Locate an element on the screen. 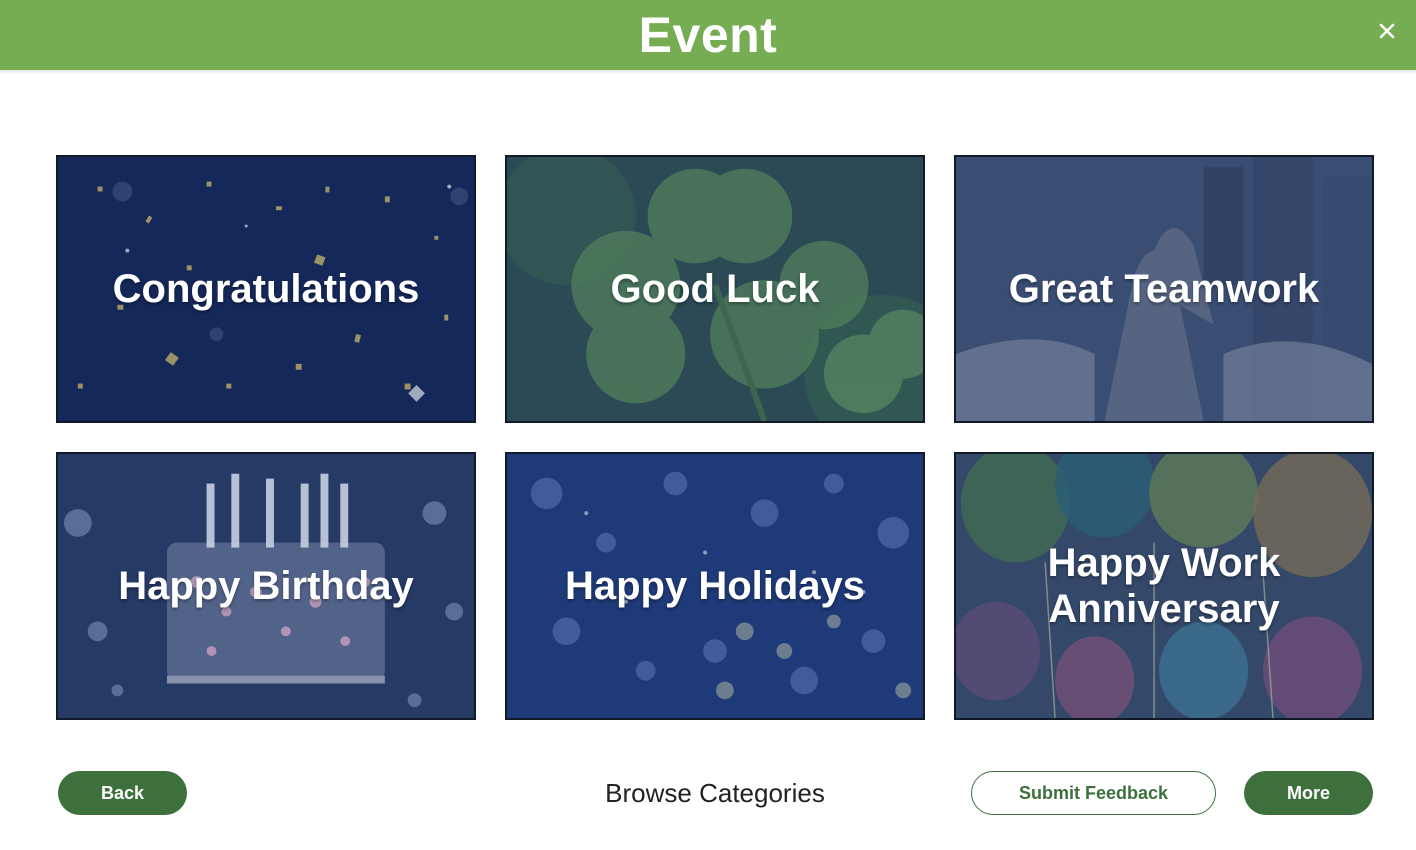 The image size is (1416, 850). card-label: Great Teamwork is located at coordinates (1164, 289).